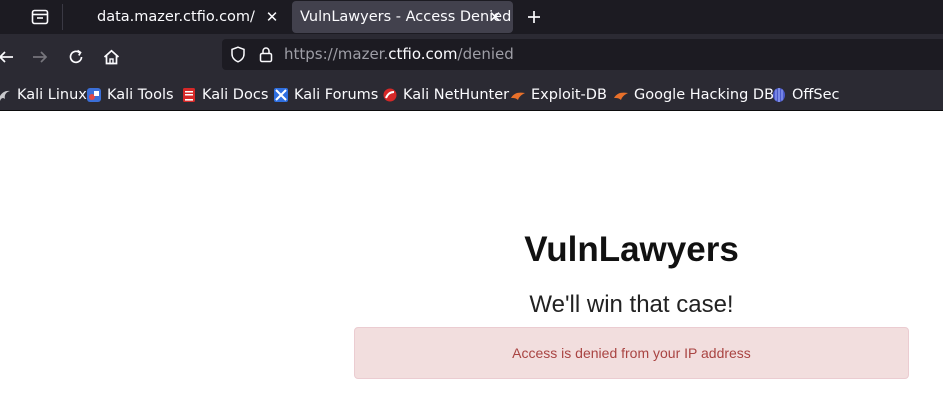 The width and height of the screenshot is (943, 404). I want to click on kali-tools-icon, so click(94, 95).